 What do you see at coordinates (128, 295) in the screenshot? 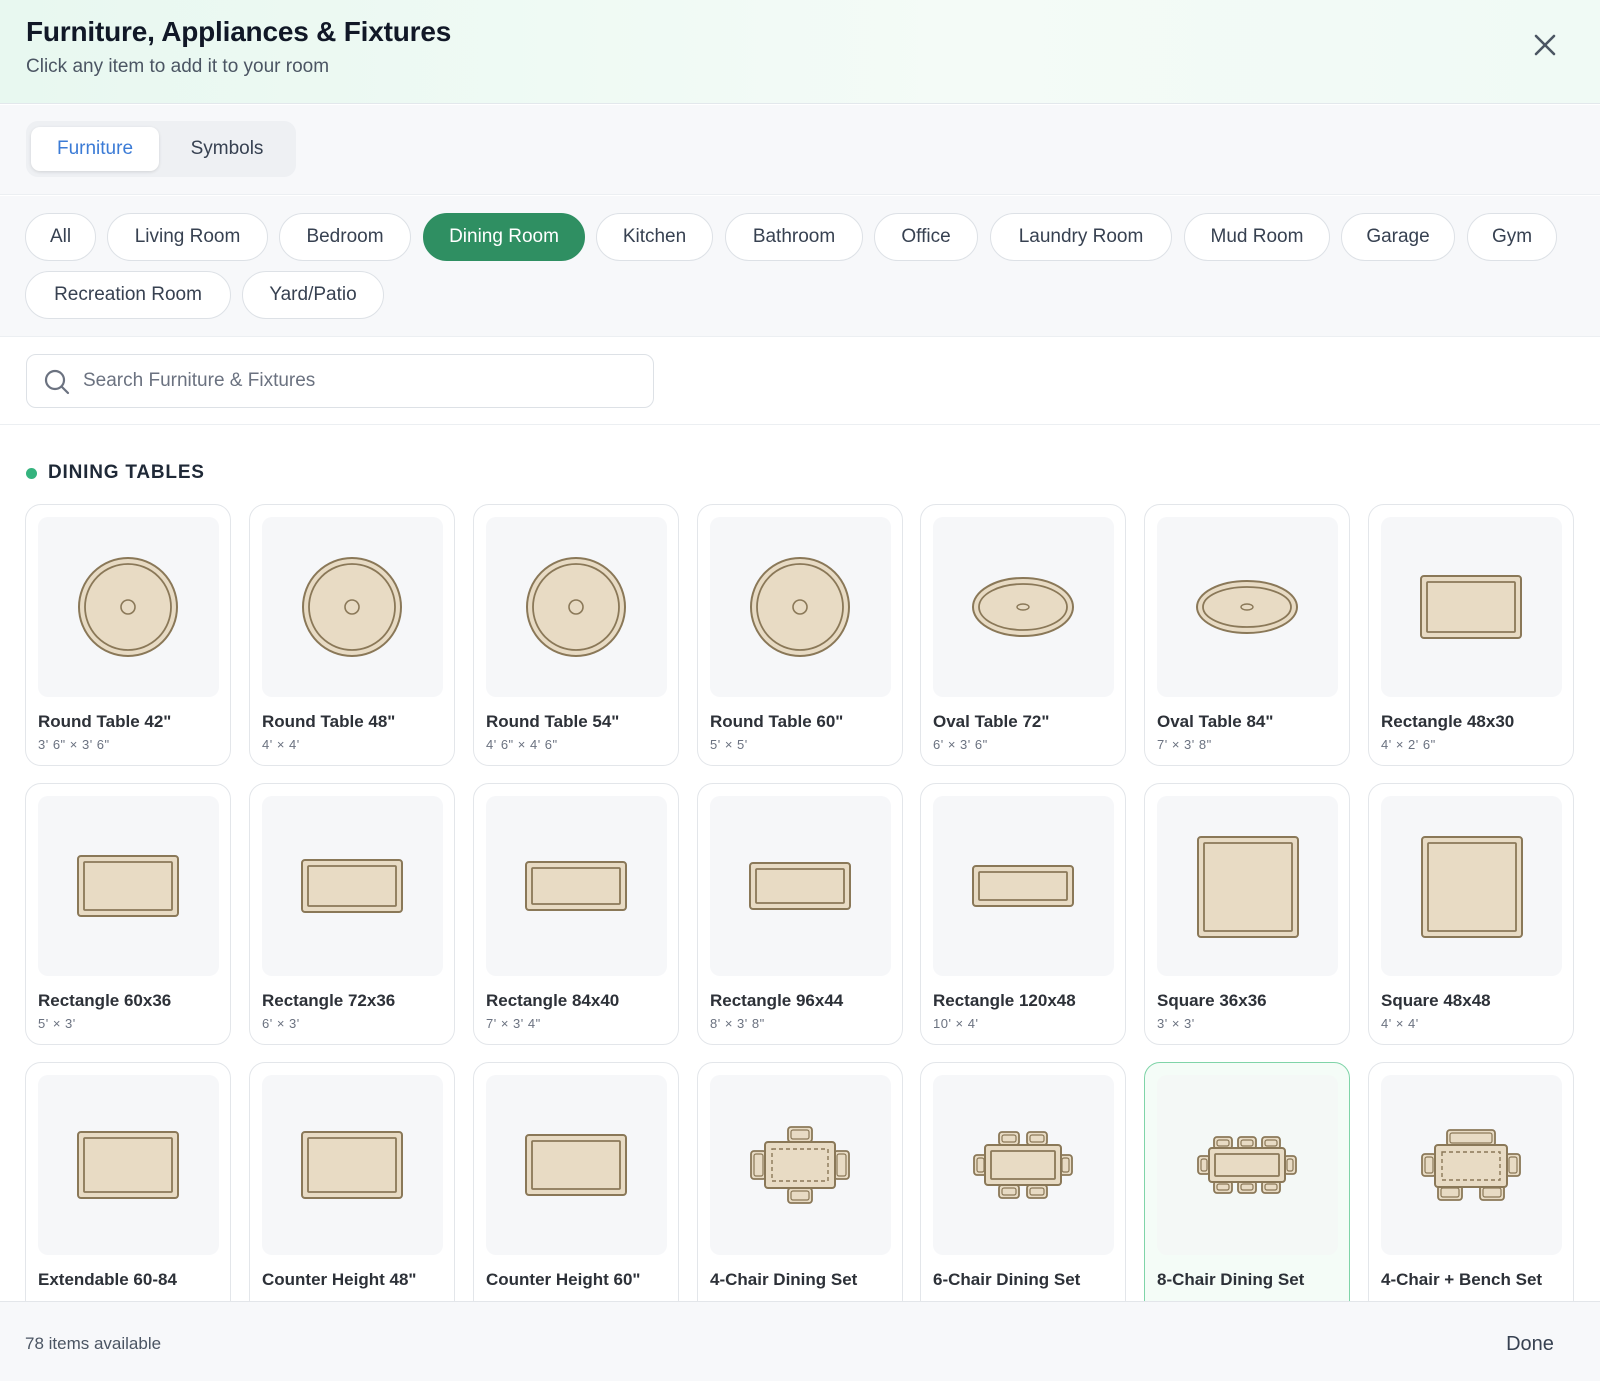
I see `category-chip-recreation-room: Recreation Room` at bounding box center [128, 295].